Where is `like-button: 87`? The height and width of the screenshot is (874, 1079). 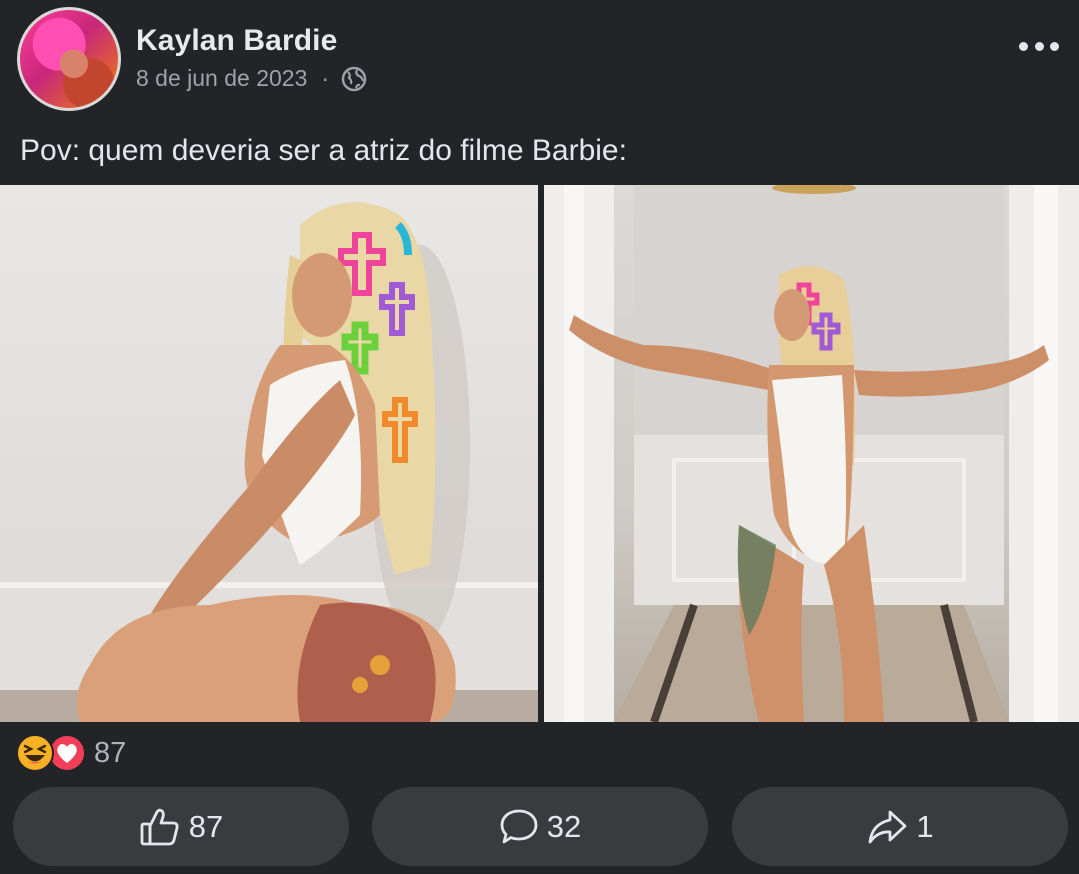 like-button: 87 is located at coordinates (181, 826).